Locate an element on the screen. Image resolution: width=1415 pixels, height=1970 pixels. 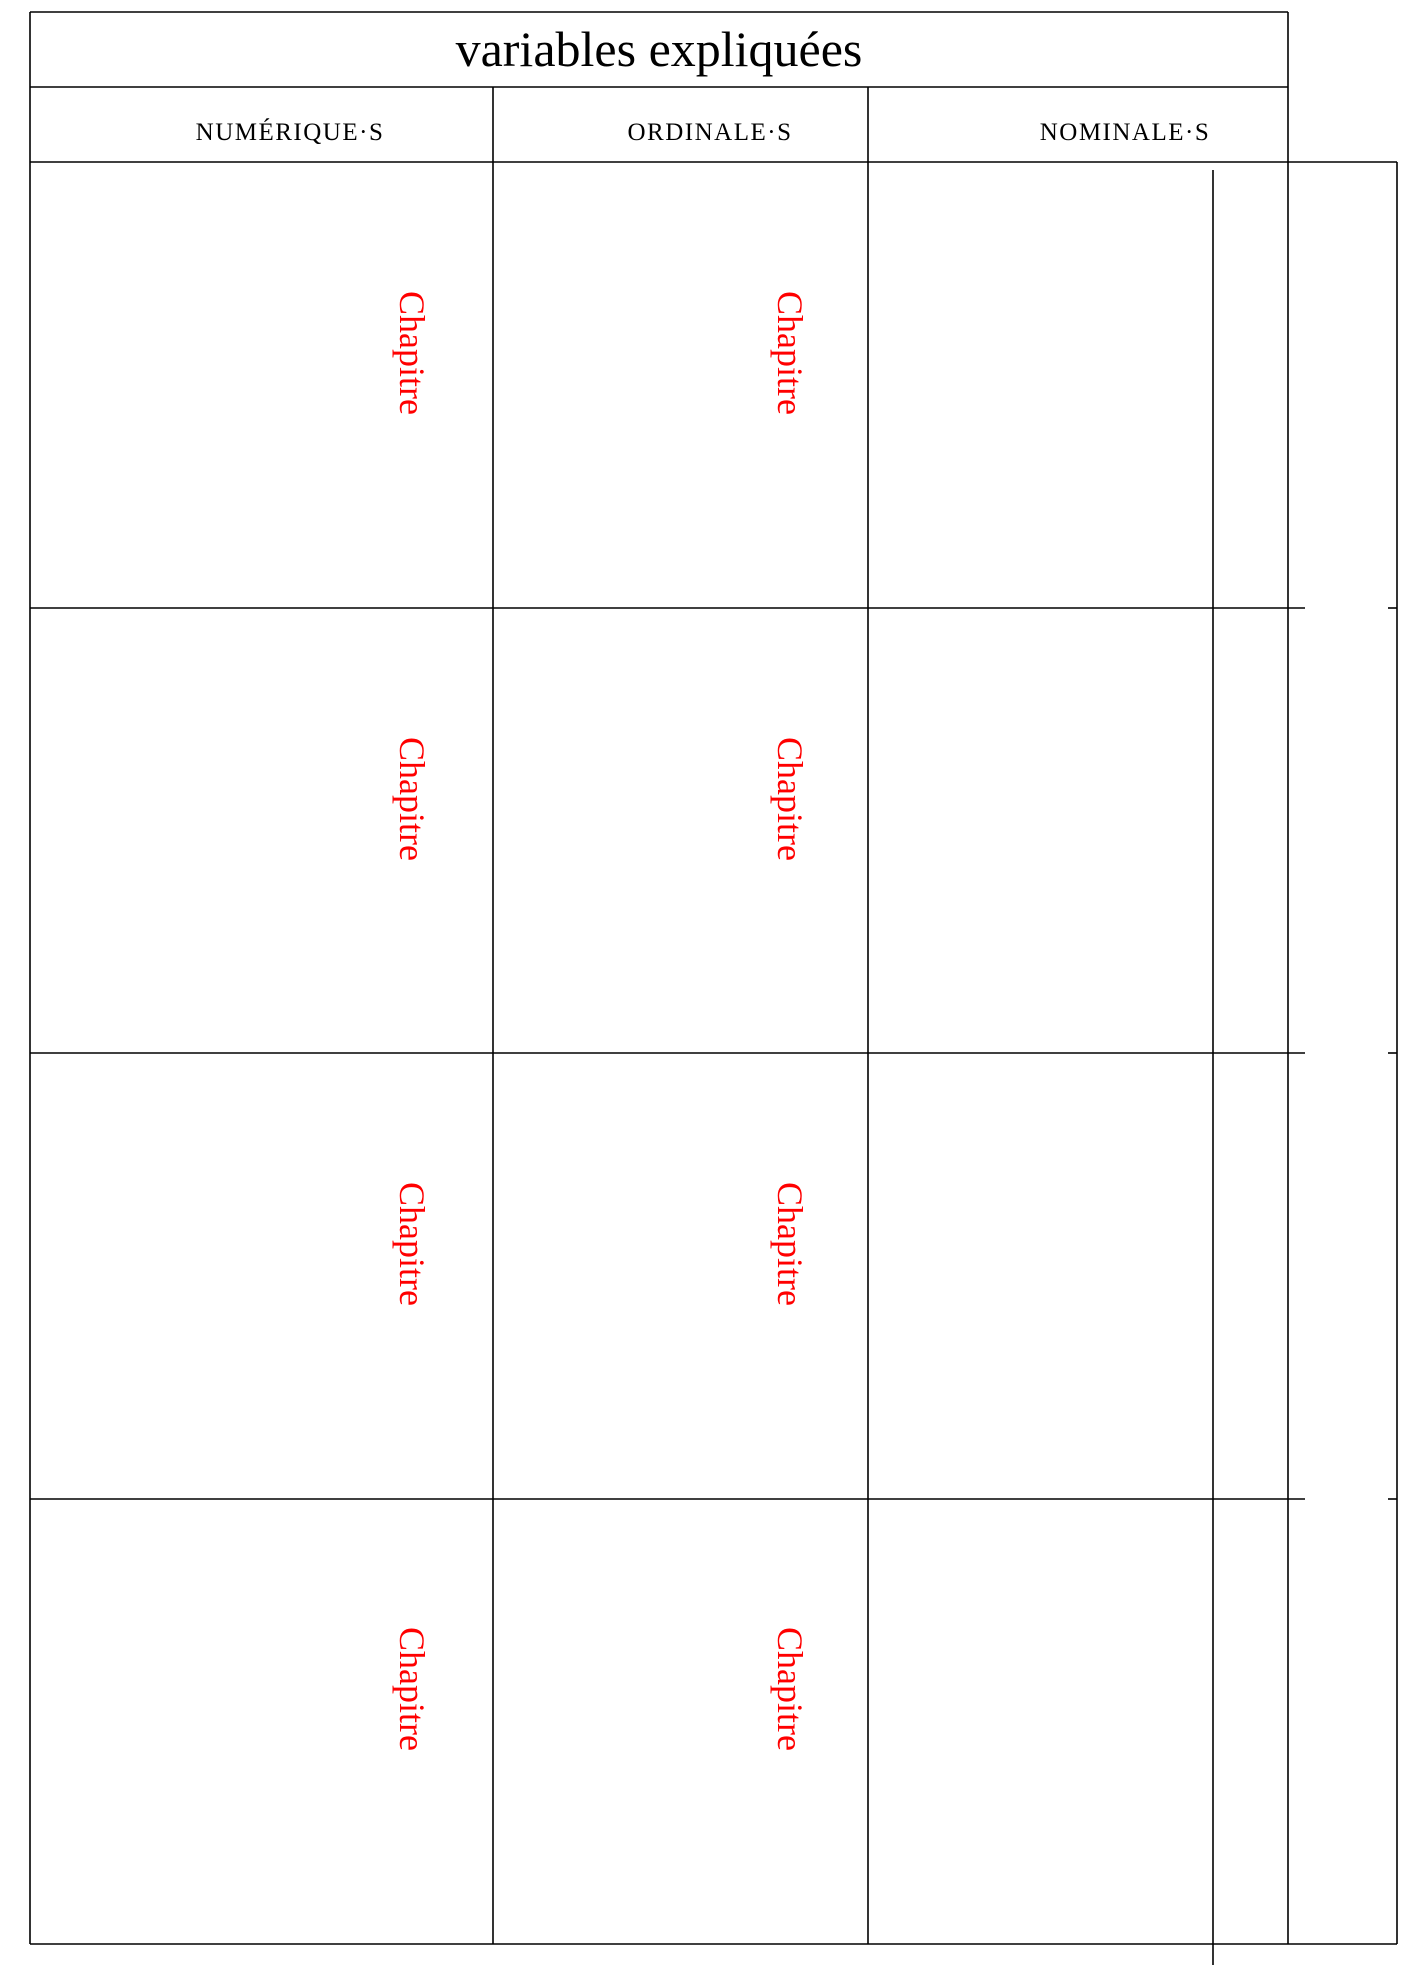
column-headers: NUMÉRIQUE·S ORDINALE·S NOMINALE·S is located at coordinates (703, 132).